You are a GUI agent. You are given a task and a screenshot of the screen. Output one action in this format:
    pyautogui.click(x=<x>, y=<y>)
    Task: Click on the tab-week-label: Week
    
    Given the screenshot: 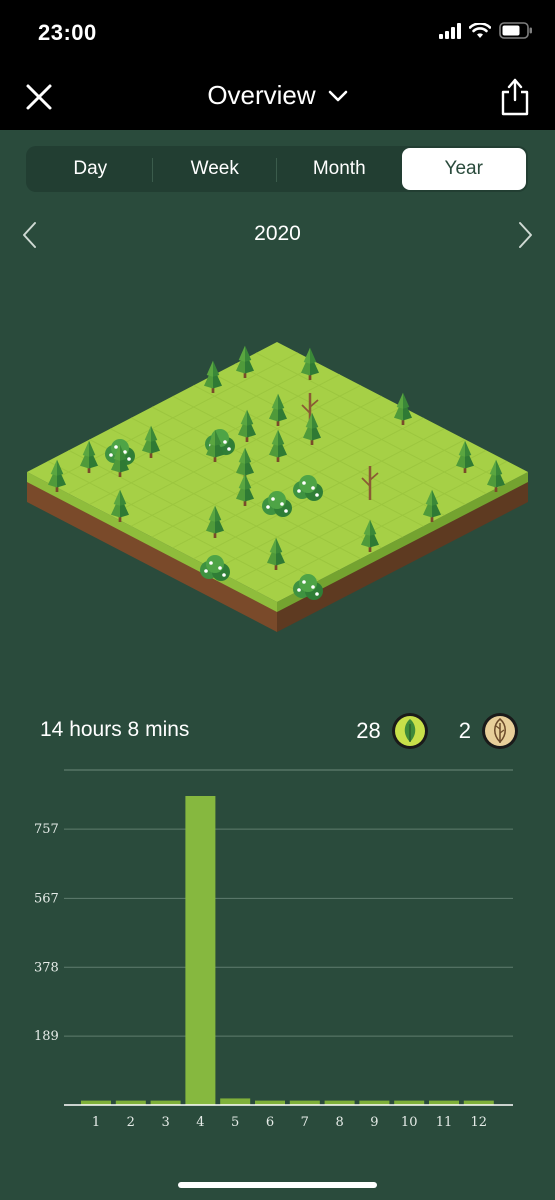 What is the action you would take?
    pyautogui.click(x=214, y=168)
    